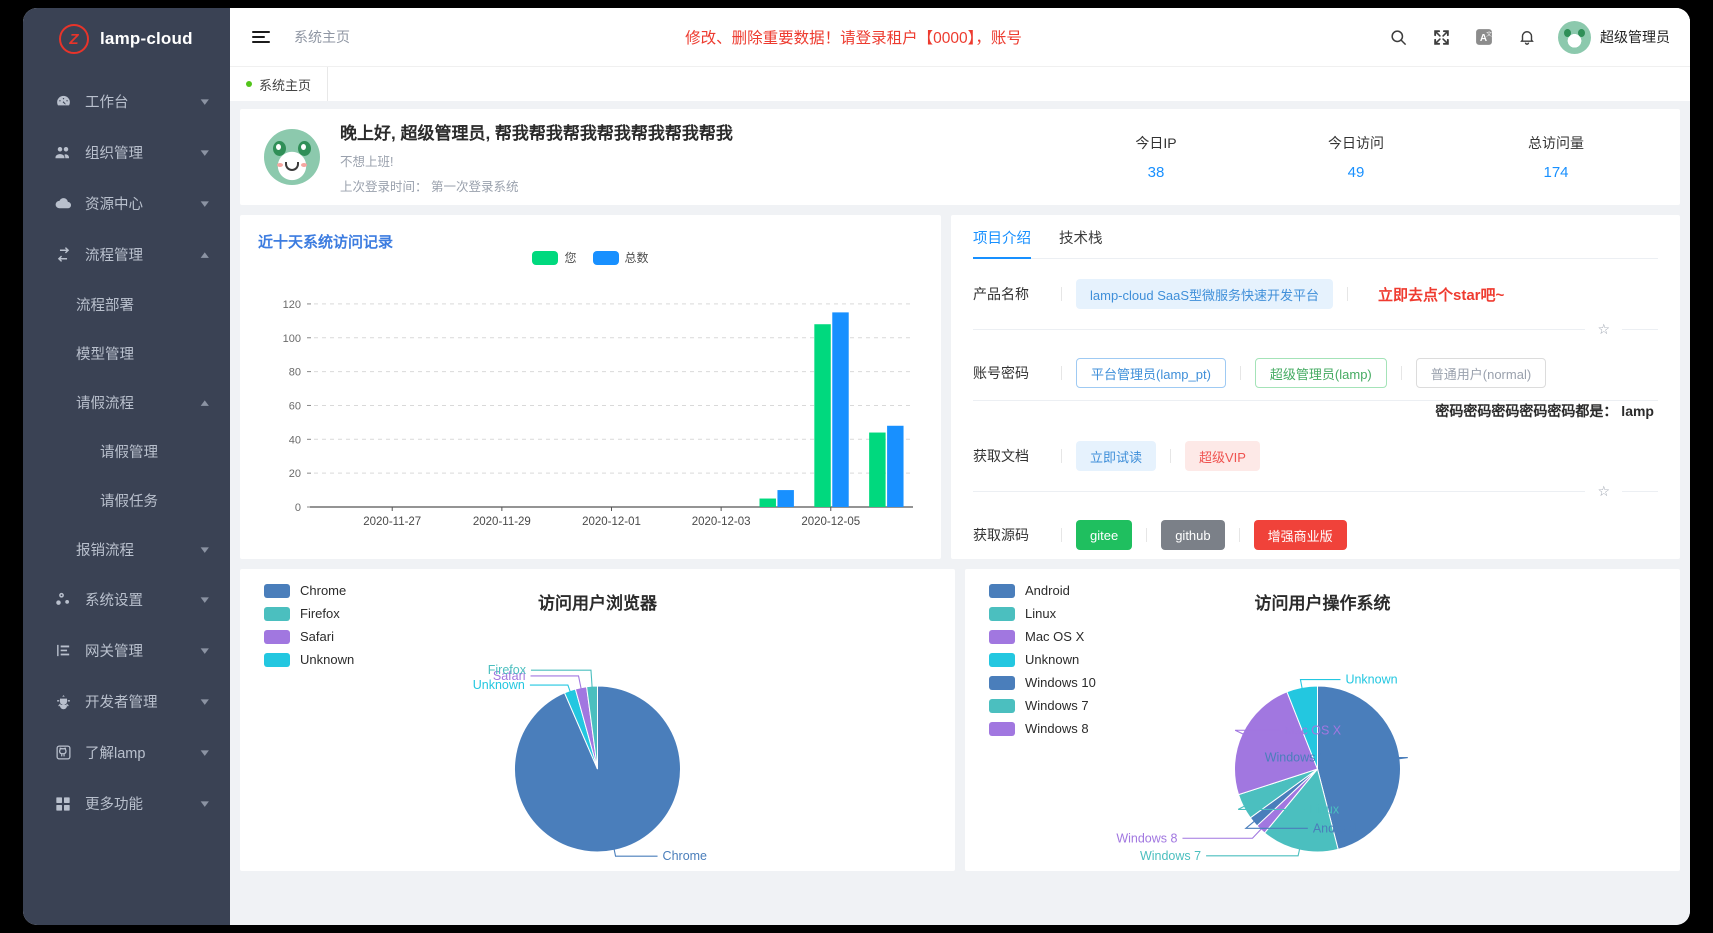 The height and width of the screenshot is (933, 1713). I want to click on info-row-key: 账号密码, so click(1001, 373).